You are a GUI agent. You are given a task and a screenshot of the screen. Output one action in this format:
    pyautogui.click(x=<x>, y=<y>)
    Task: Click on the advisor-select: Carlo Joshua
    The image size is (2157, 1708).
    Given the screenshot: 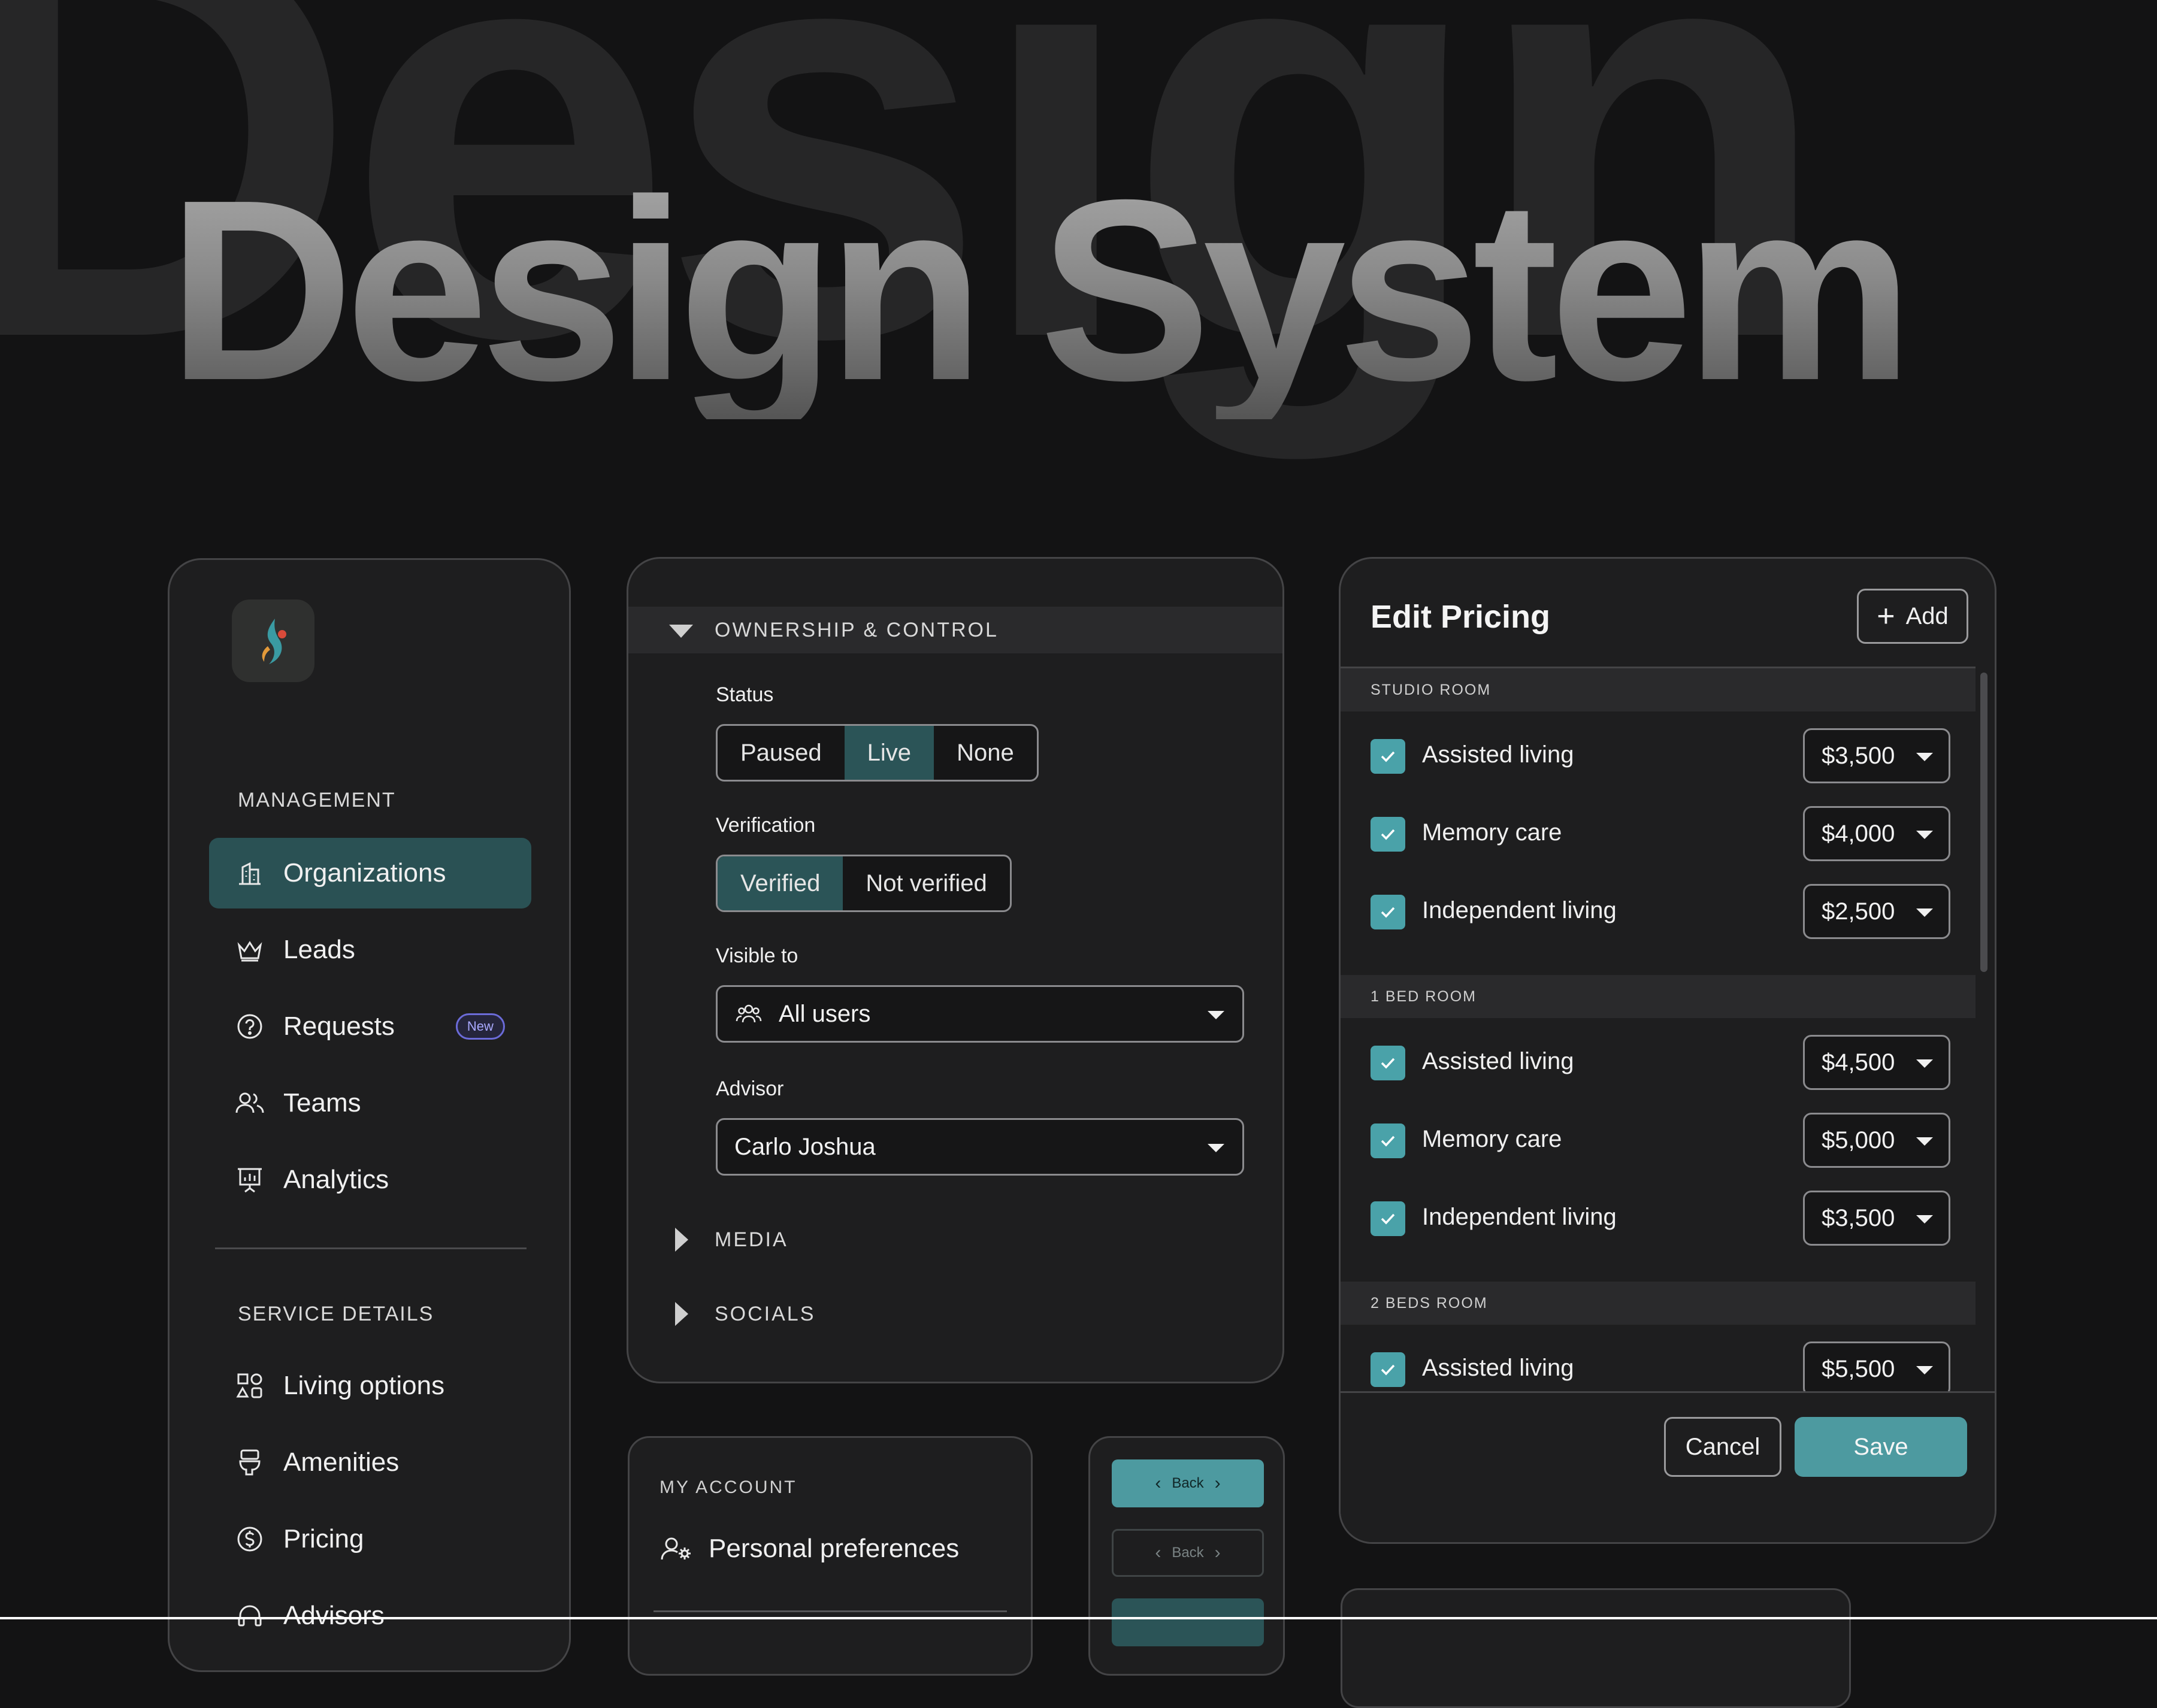 What is the action you would take?
    pyautogui.click(x=980, y=1147)
    